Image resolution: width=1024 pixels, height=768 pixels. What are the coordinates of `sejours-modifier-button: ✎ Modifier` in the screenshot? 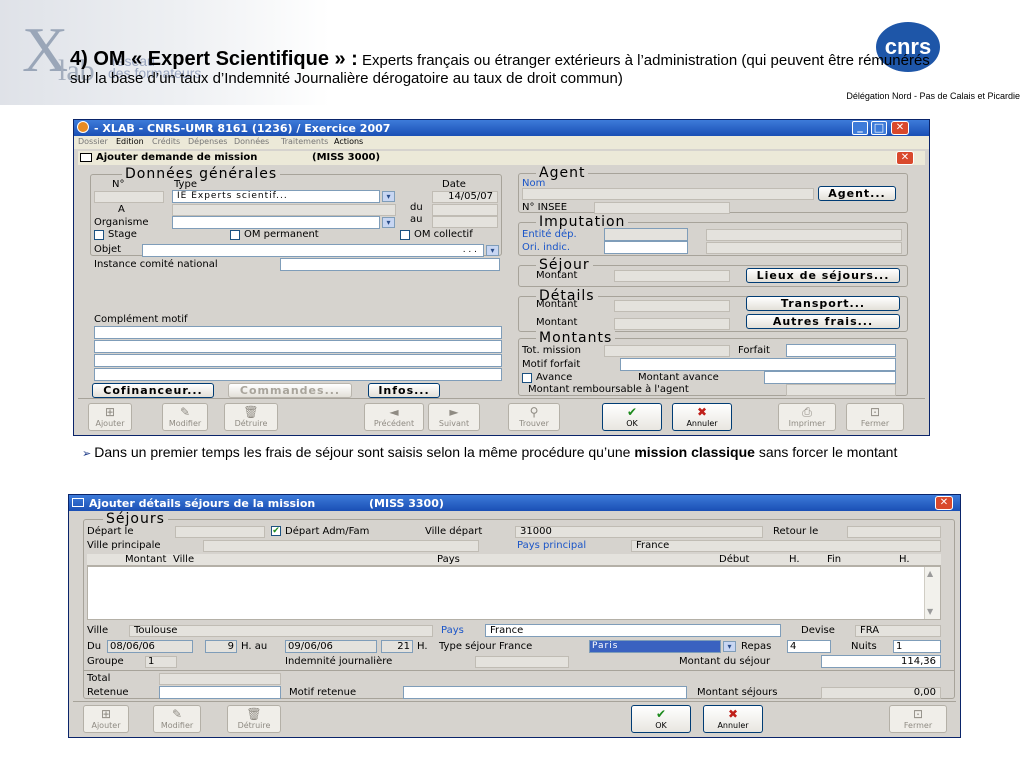 It's located at (177, 719).